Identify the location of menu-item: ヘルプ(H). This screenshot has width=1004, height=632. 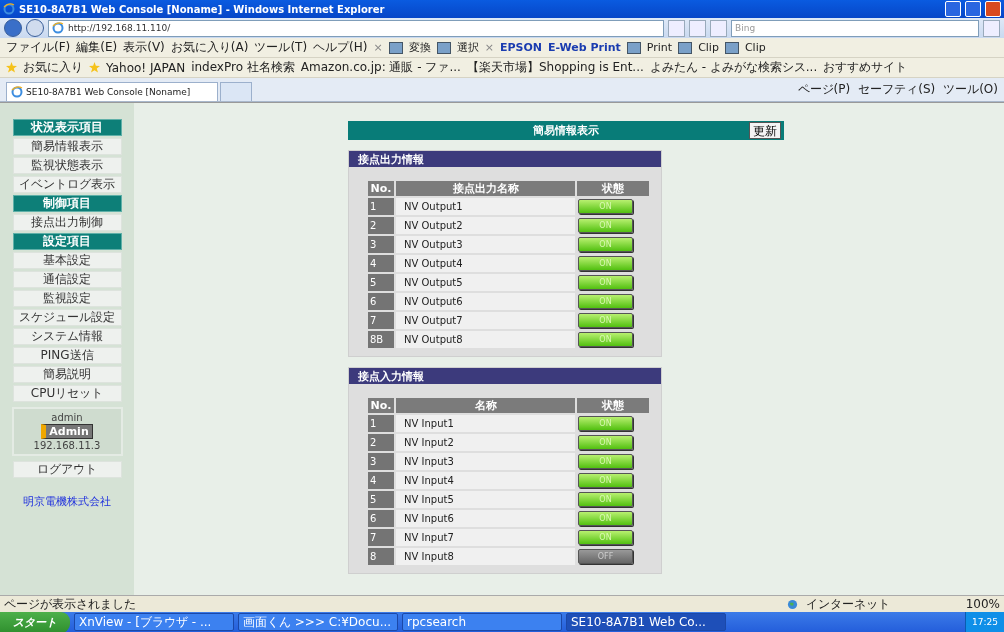
(340, 47).